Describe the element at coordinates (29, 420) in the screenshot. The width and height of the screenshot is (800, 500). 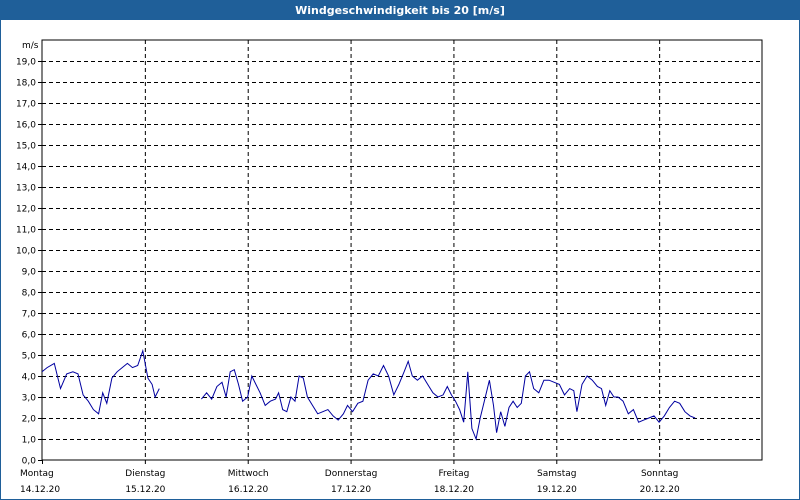
I see `y-tick-label: 2,0` at that location.